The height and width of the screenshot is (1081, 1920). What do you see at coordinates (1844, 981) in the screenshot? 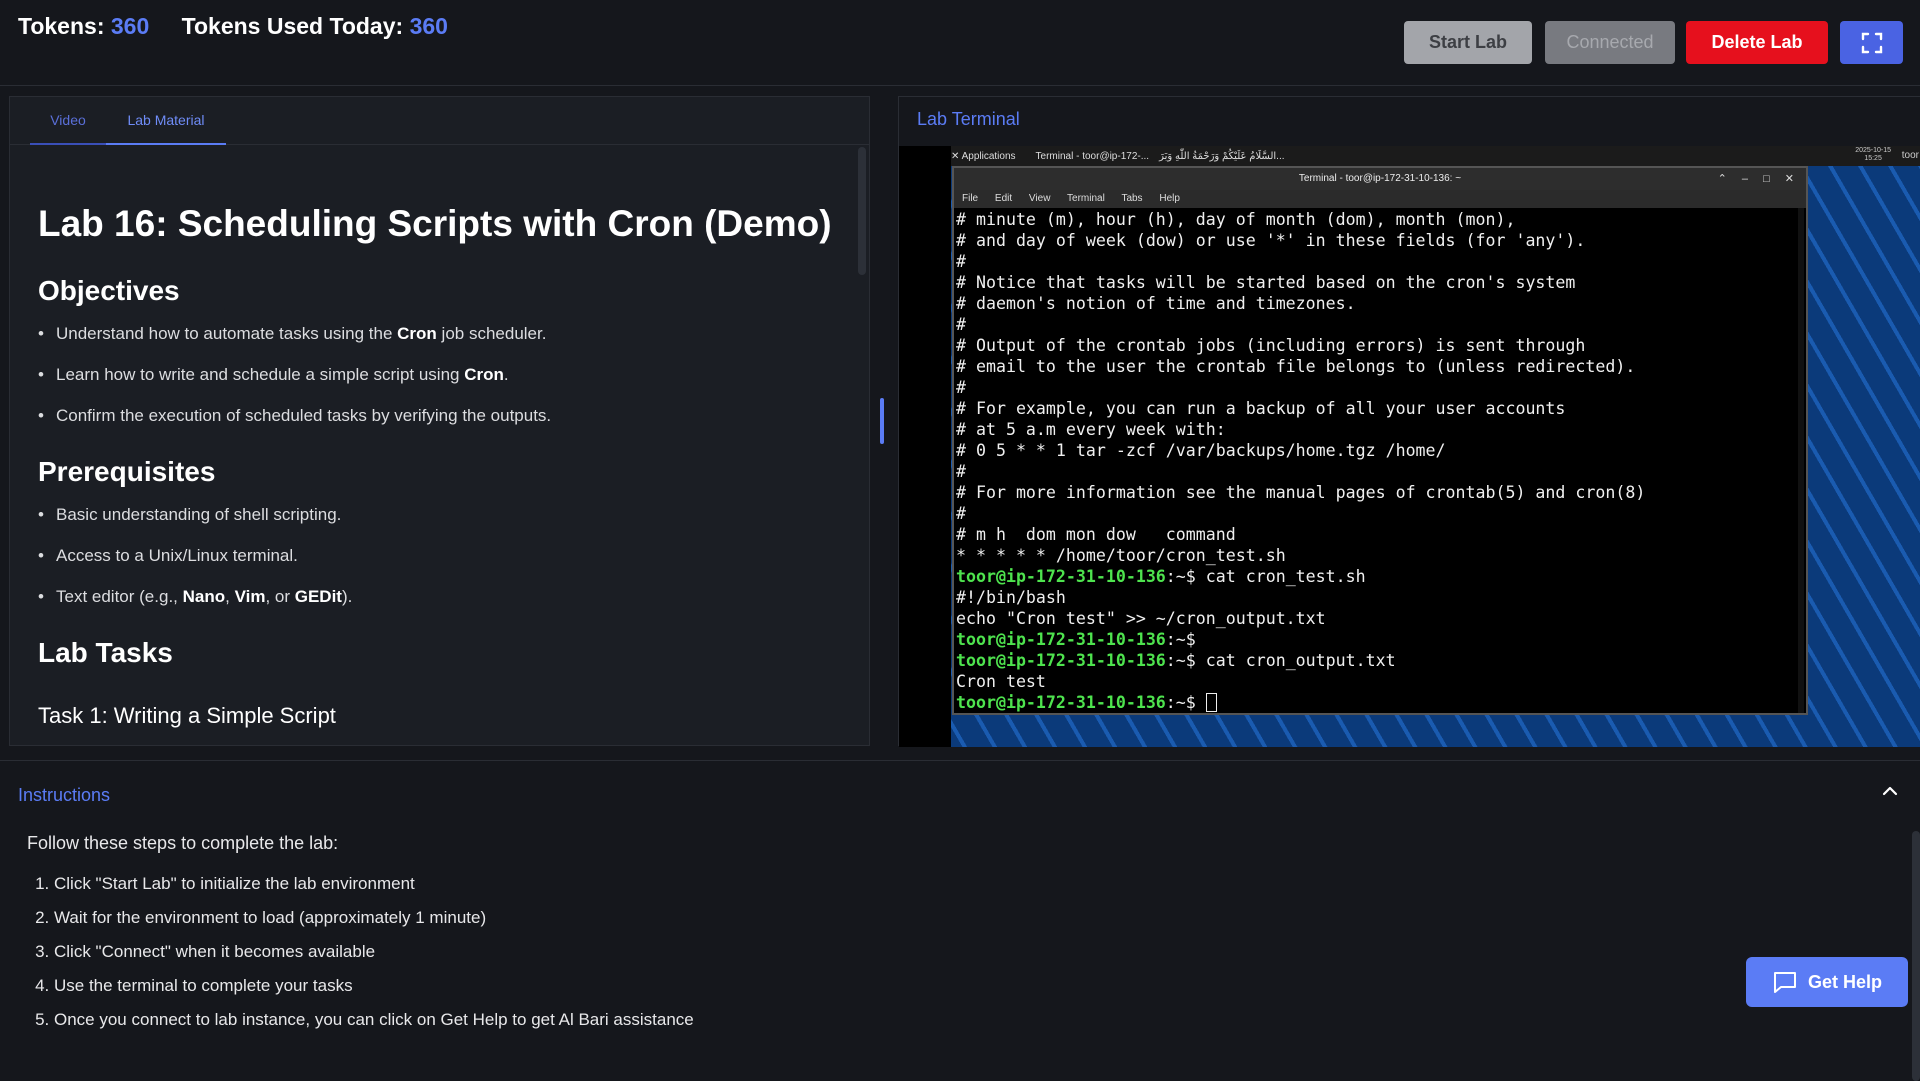
I see `get-help-label: Get Help` at bounding box center [1844, 981].